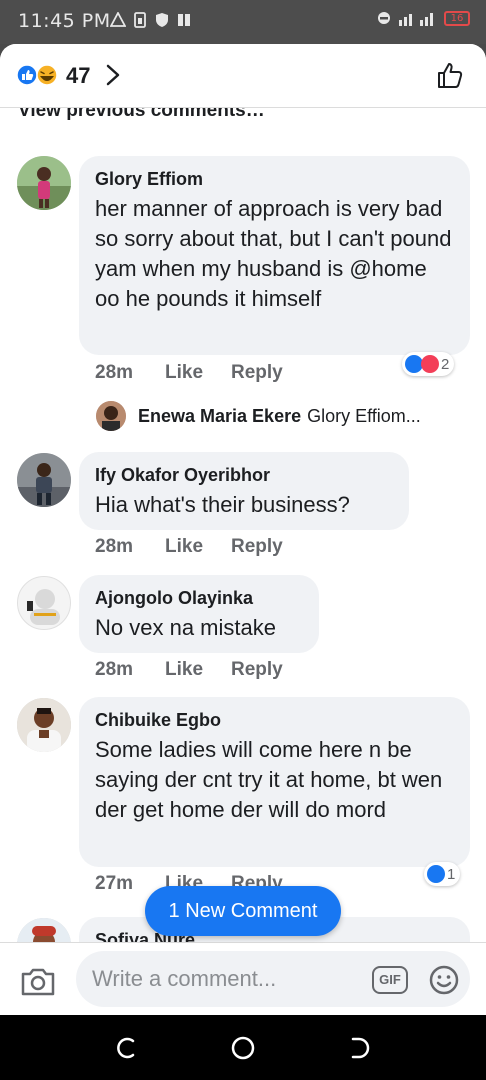 The image size is (486, 1080). What do you see at coordinates (243, 911) in the screenshot?
I see `new-comment-button: 1 New Comment` at bounding box center [243, 911].